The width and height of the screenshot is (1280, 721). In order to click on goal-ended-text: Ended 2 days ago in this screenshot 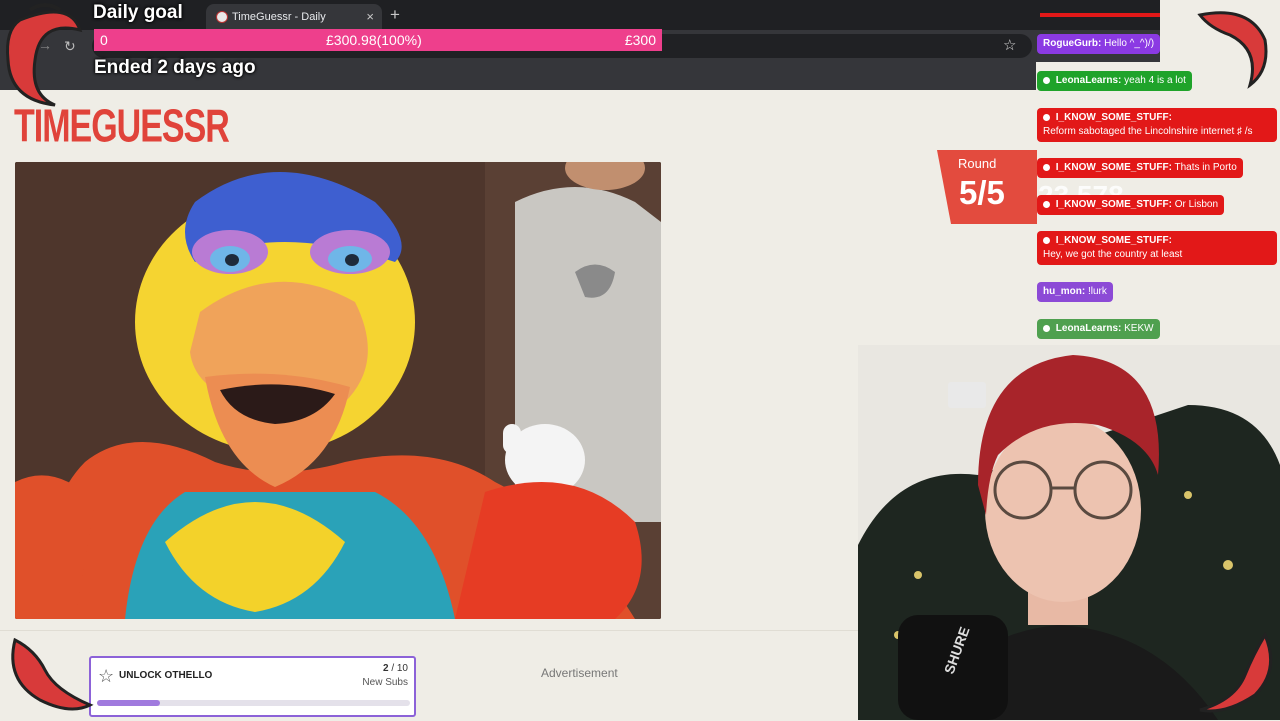, I will do `click(175, 67)`.